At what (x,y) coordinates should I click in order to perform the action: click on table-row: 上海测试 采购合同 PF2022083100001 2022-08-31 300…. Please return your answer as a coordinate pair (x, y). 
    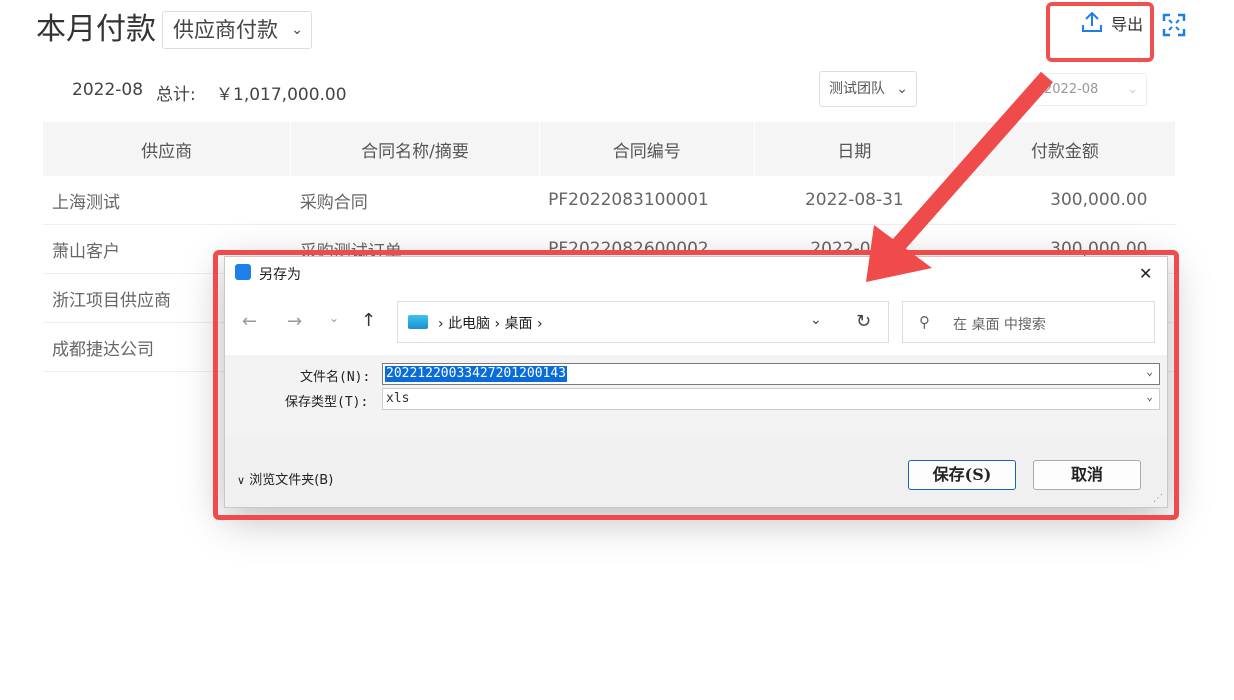
    Looking at the image, I should click on (609, 200).